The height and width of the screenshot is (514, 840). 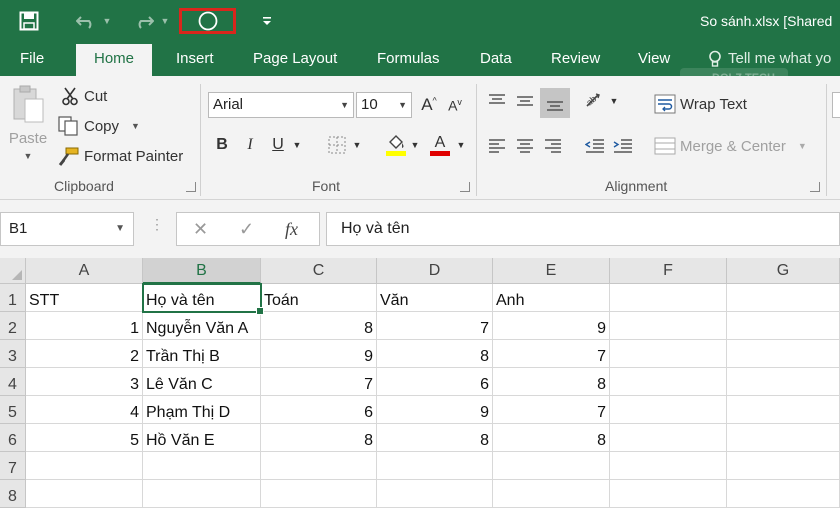 I want to click on cell-g5, so click(x=783, y=410).